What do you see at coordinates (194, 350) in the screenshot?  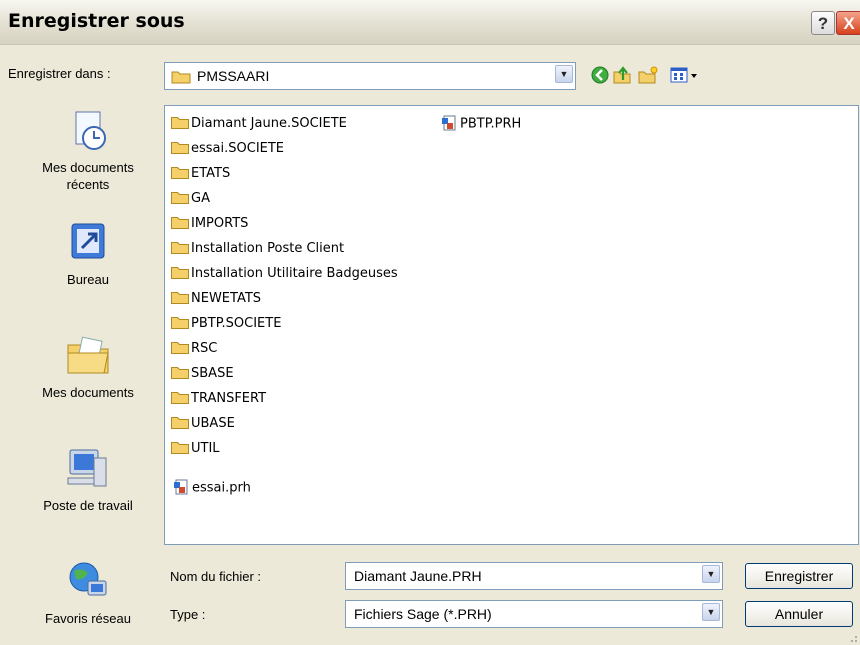 I see `list-item: RSC` at bounding box center [194, 350].